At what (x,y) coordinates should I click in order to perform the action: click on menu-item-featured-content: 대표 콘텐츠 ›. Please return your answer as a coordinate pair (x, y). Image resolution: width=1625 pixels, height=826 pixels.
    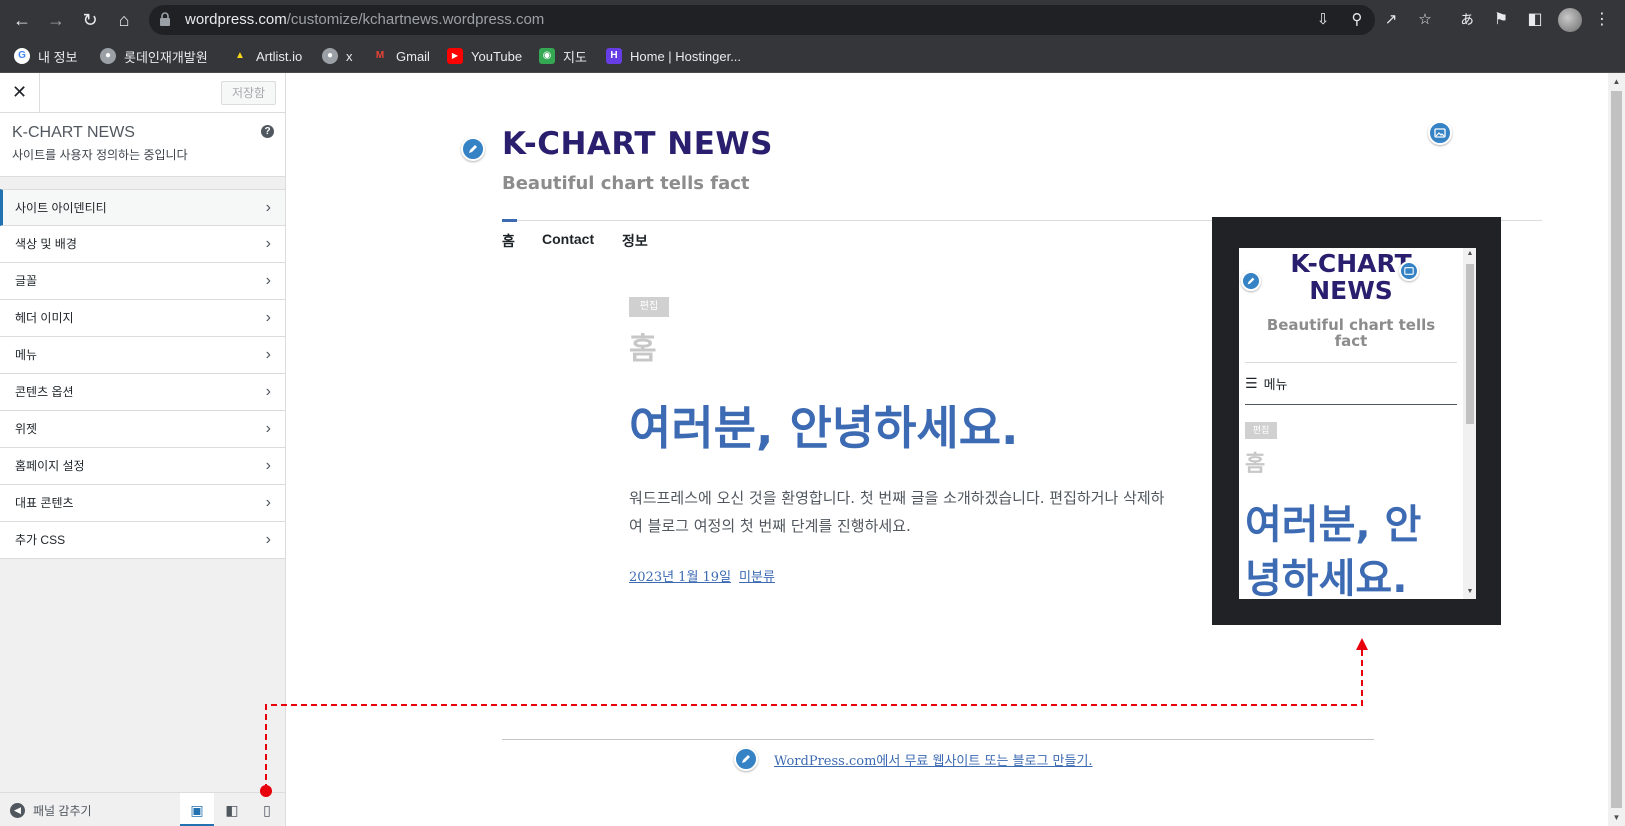
    Looking at the image, I should click on (142, 503).